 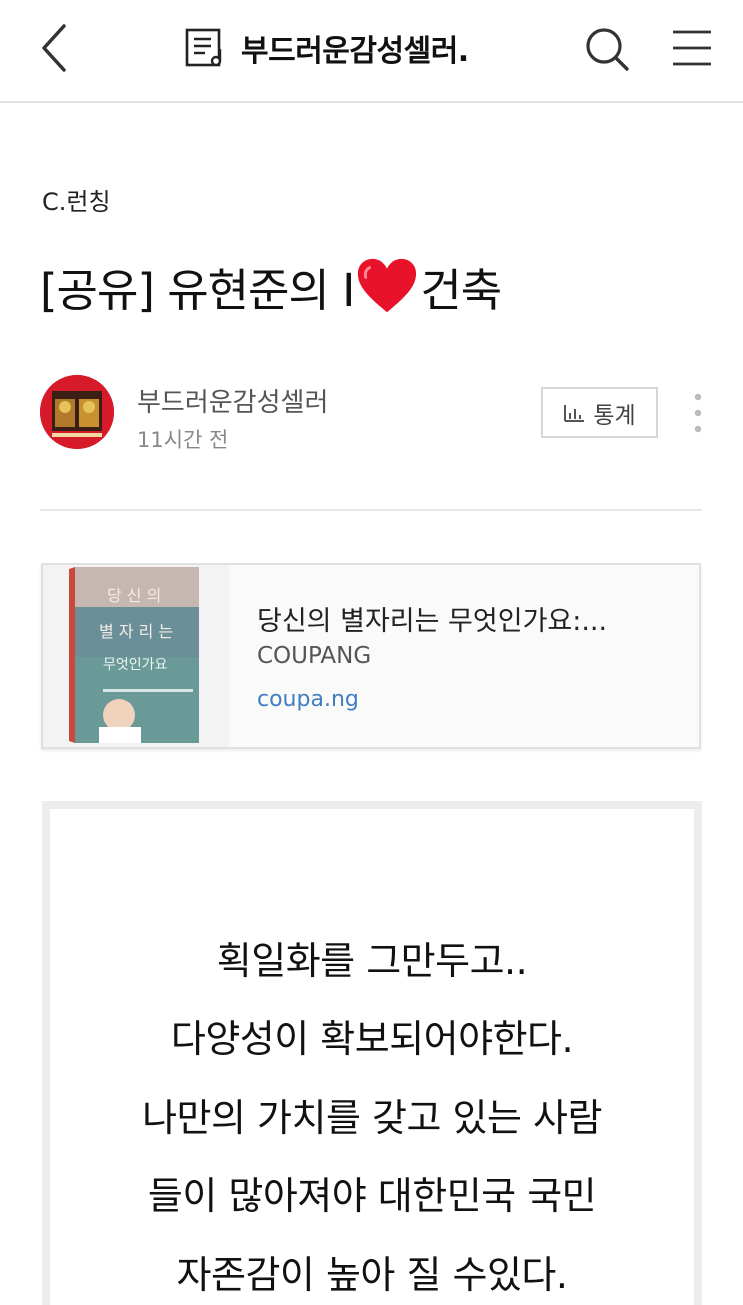 I want to click on blog-title-link: 부드러운감성셀러., so click(x=327, y=48).